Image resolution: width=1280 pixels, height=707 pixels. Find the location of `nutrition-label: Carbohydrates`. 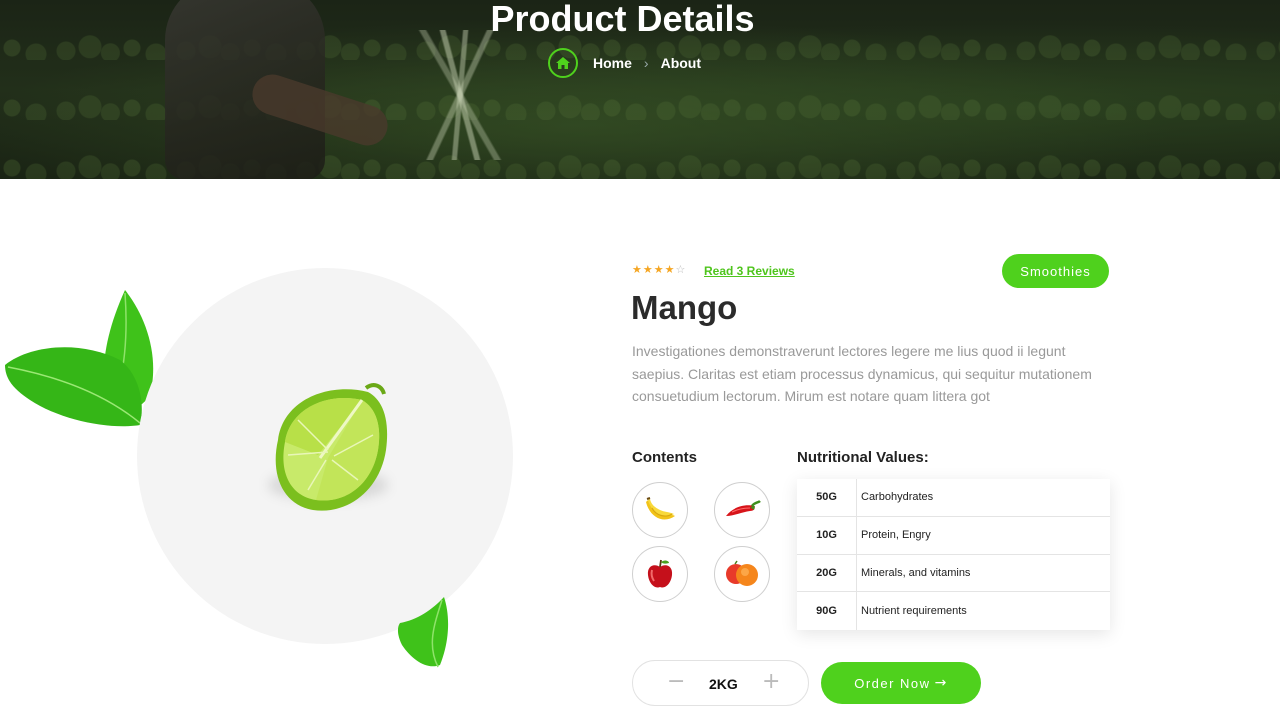

nutrition-label: Carbohydrates is located at coordinates (897, 497).